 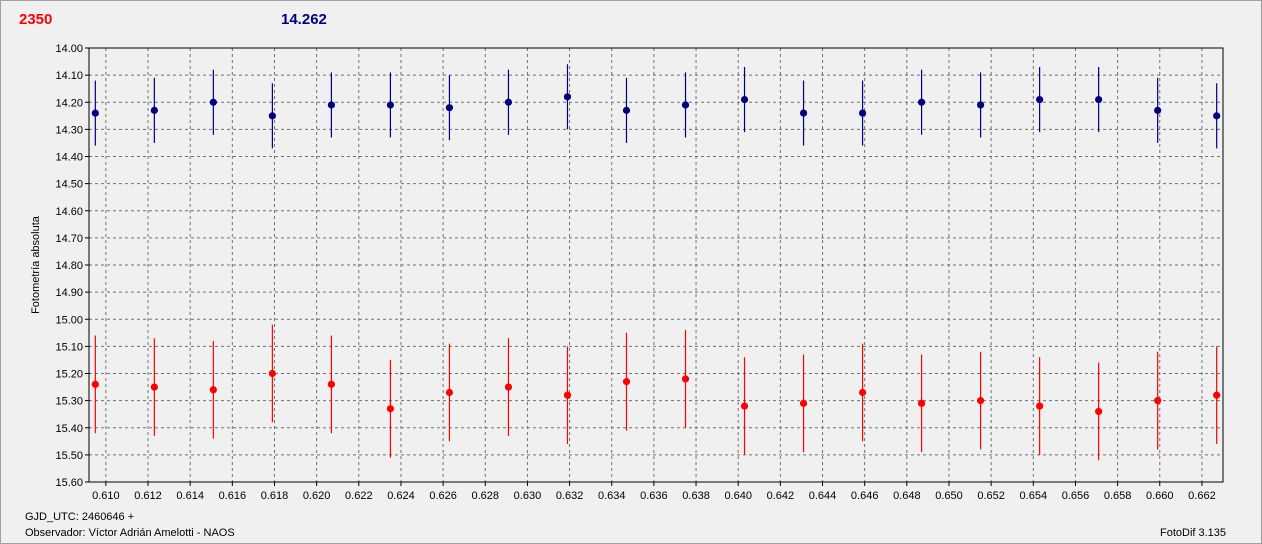 What do you see at coordinates (401, 496) in the screenshot?
I see `x-tick-label: 0.624` at bounding box center [401, 496].